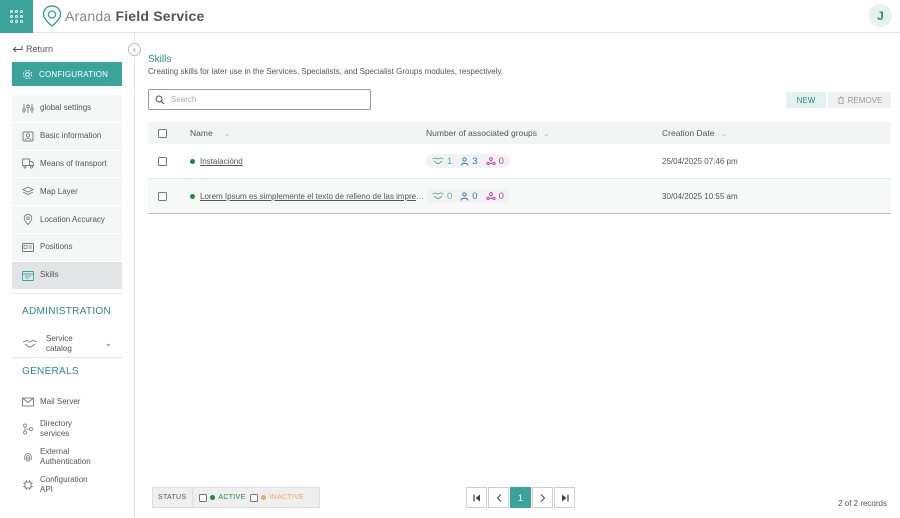 The image size is (900, 518). Describe the element at coordinates (67, 311) in the screenshot. I see `administration-heading: ADMINISTRATION` at that location.